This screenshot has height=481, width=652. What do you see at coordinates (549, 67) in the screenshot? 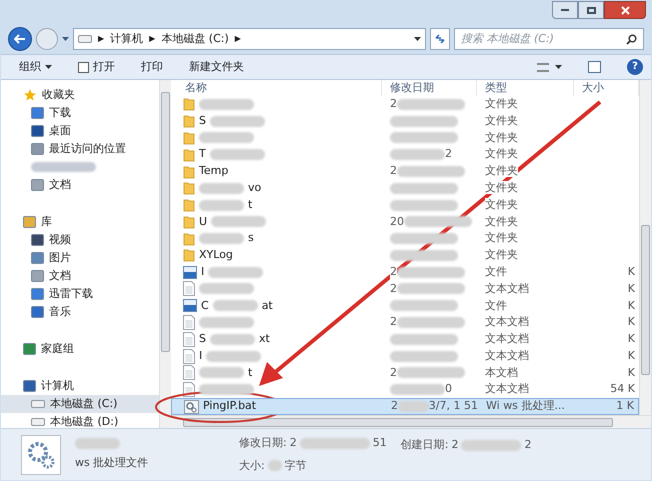
I see `view-options-button` at bounding box center [549, 67].